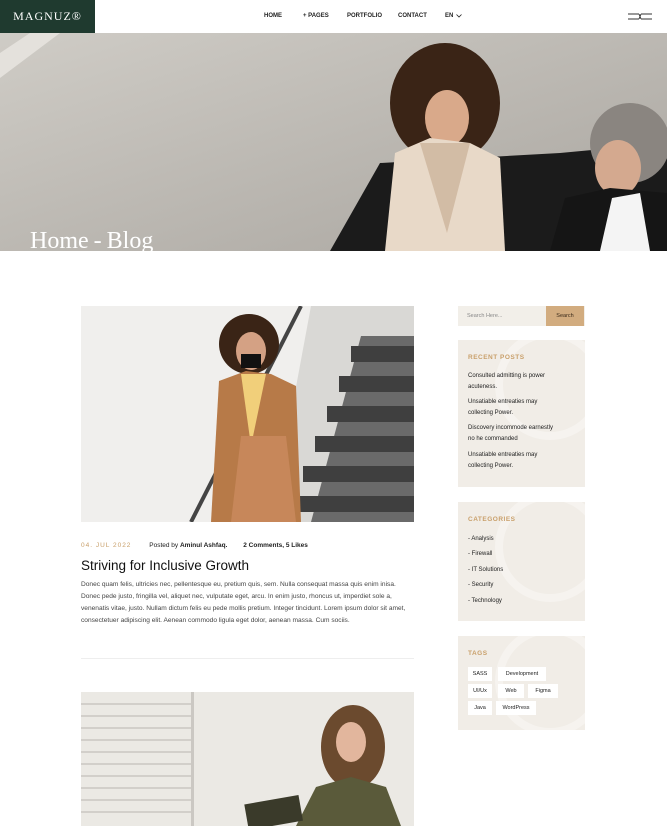 This screenshot has width=667, height=826. What do you see at coordinates (511, 691) in the screenshot?
I see `tag-chip: Web` at bounding box center [511, 691].